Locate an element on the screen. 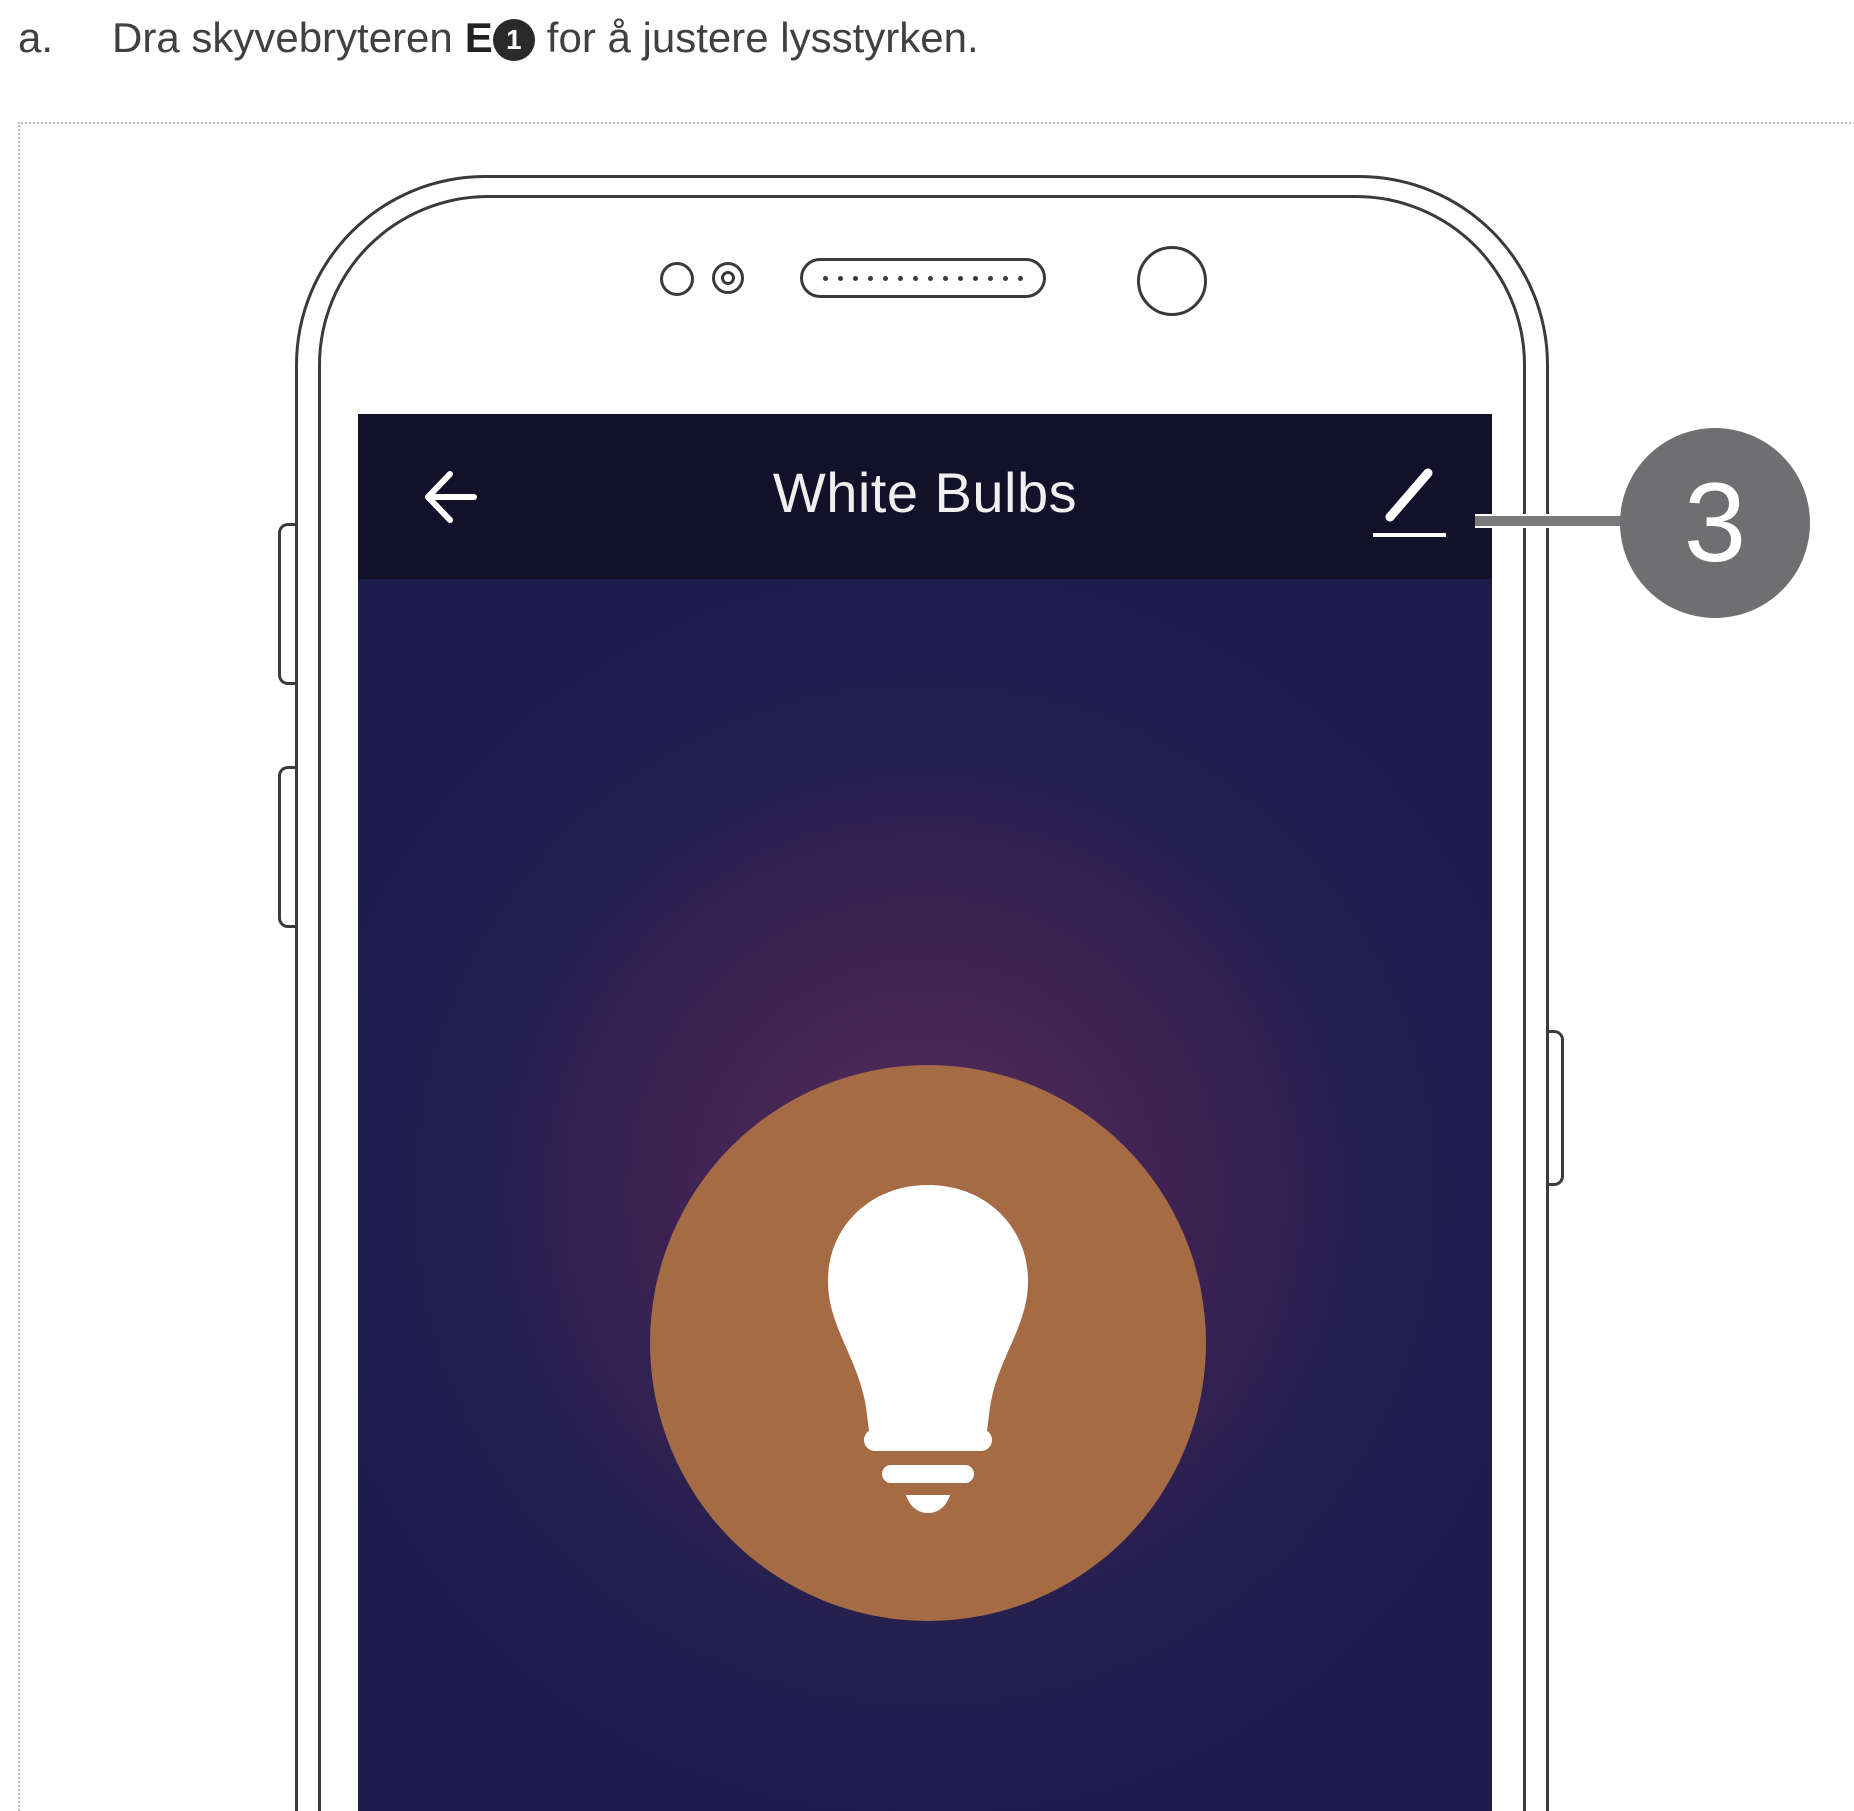 This screenshot has width=1854, height=1811. app-bar: White Bulbs is located at coordinates (925, 496).